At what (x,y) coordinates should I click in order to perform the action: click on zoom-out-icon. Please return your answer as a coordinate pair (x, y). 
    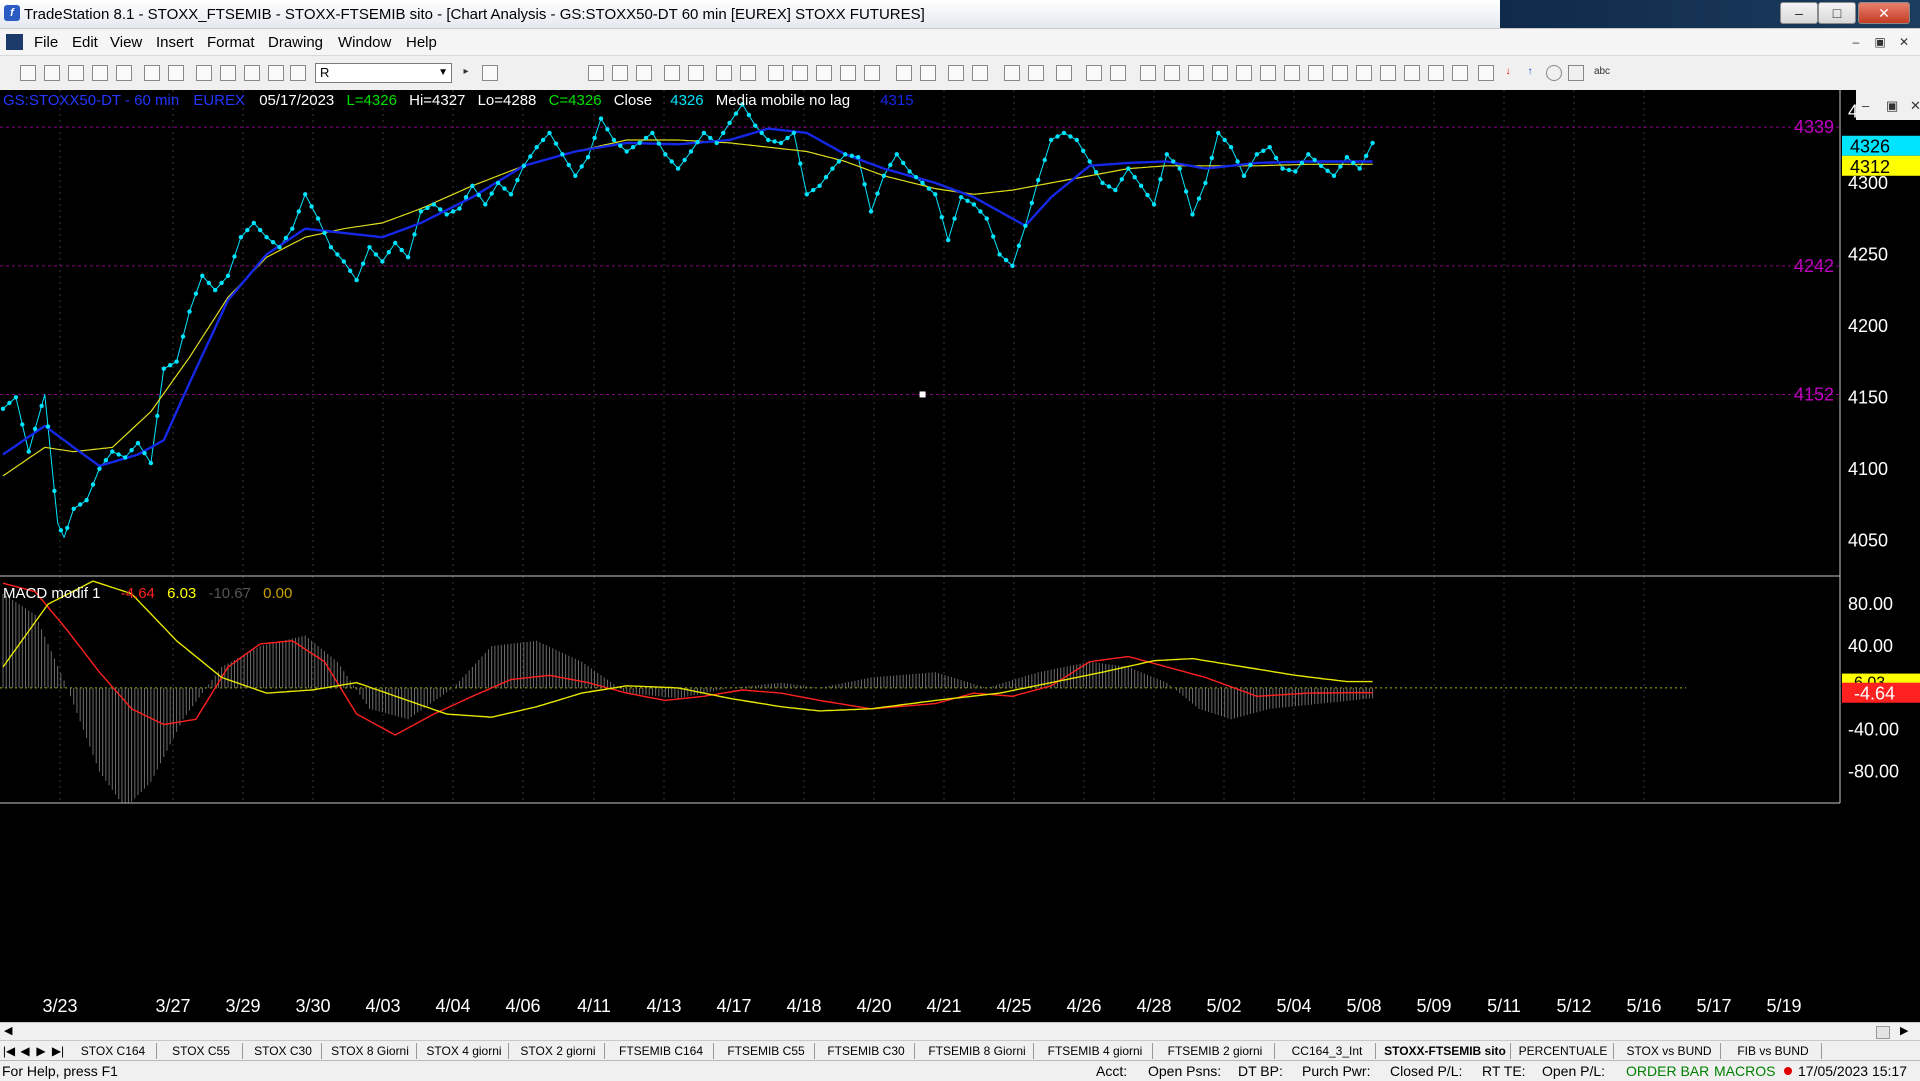
    Looking at the image, I should click on (980, 73).